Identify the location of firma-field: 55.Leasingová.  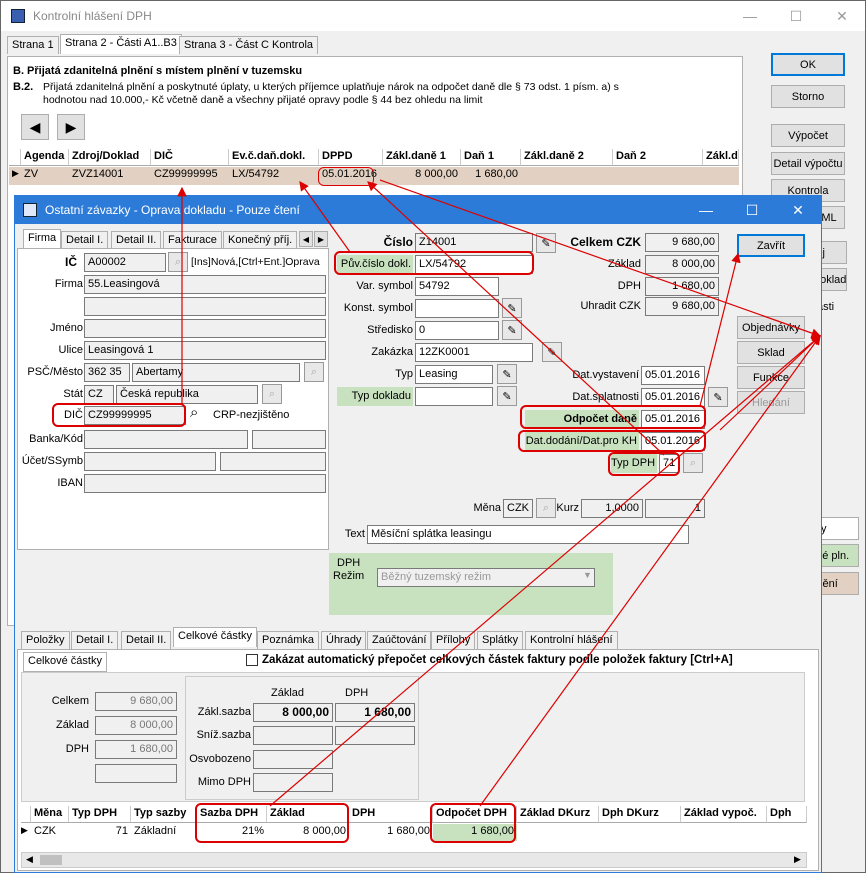
(205, 284).